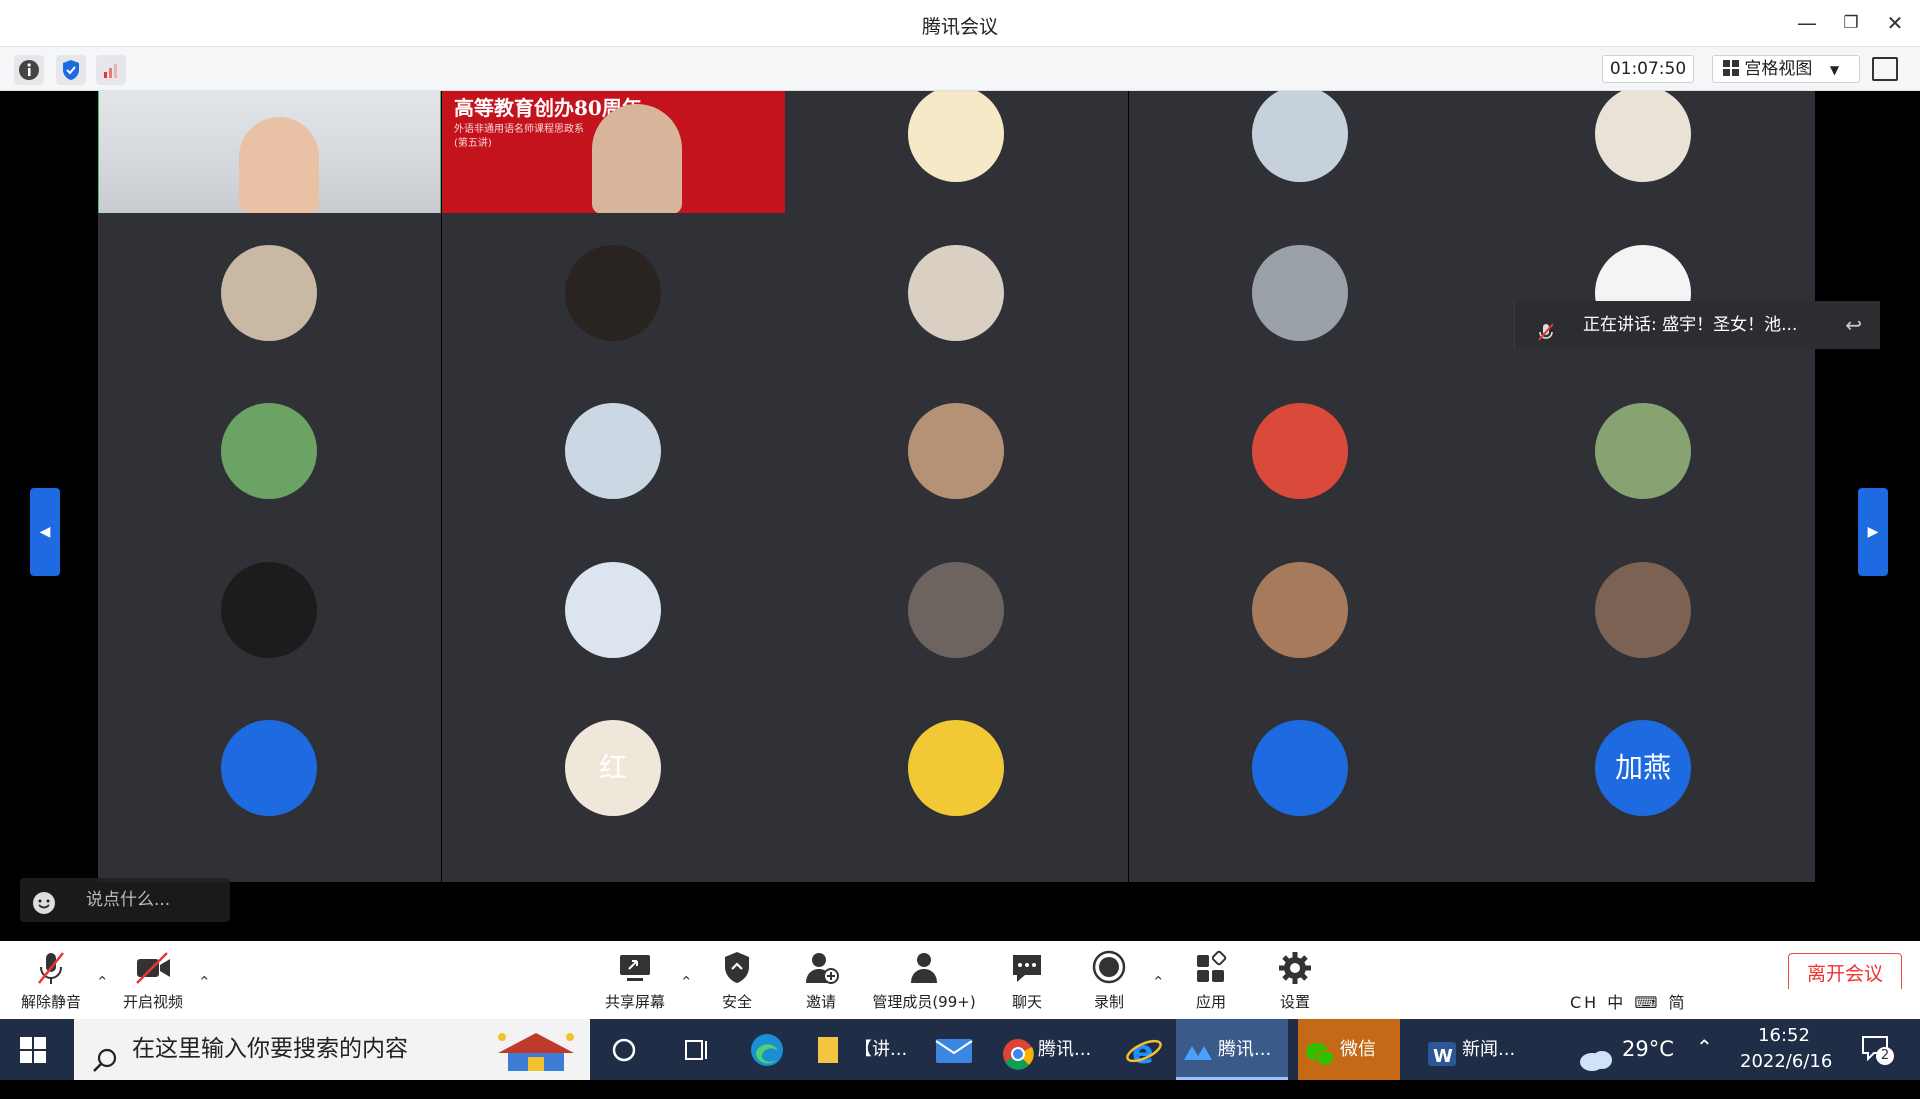 The width and height of the screenshot is (1920, 1099). I want to click on invite-button: 邀请, so click(821, 980).